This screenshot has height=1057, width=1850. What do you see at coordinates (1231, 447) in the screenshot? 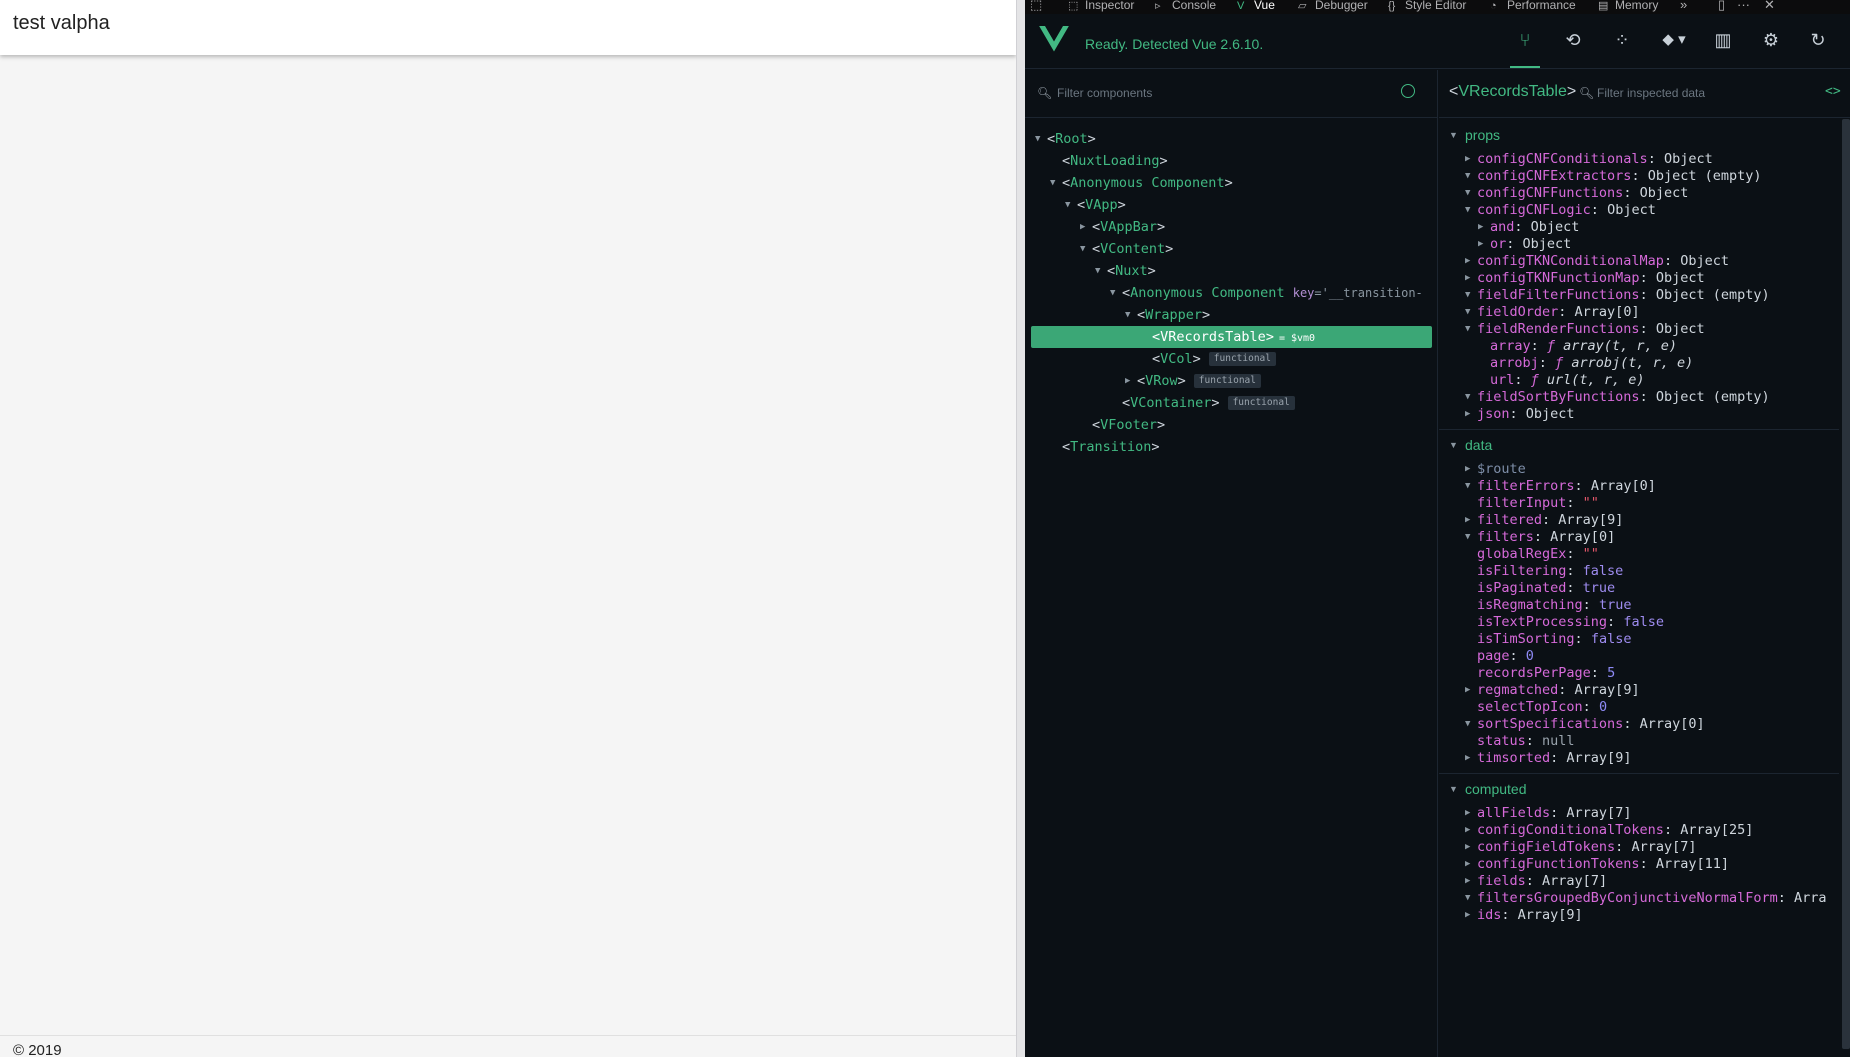
I see `tree-node: <Transition>` at bounding box center [1231, 447].